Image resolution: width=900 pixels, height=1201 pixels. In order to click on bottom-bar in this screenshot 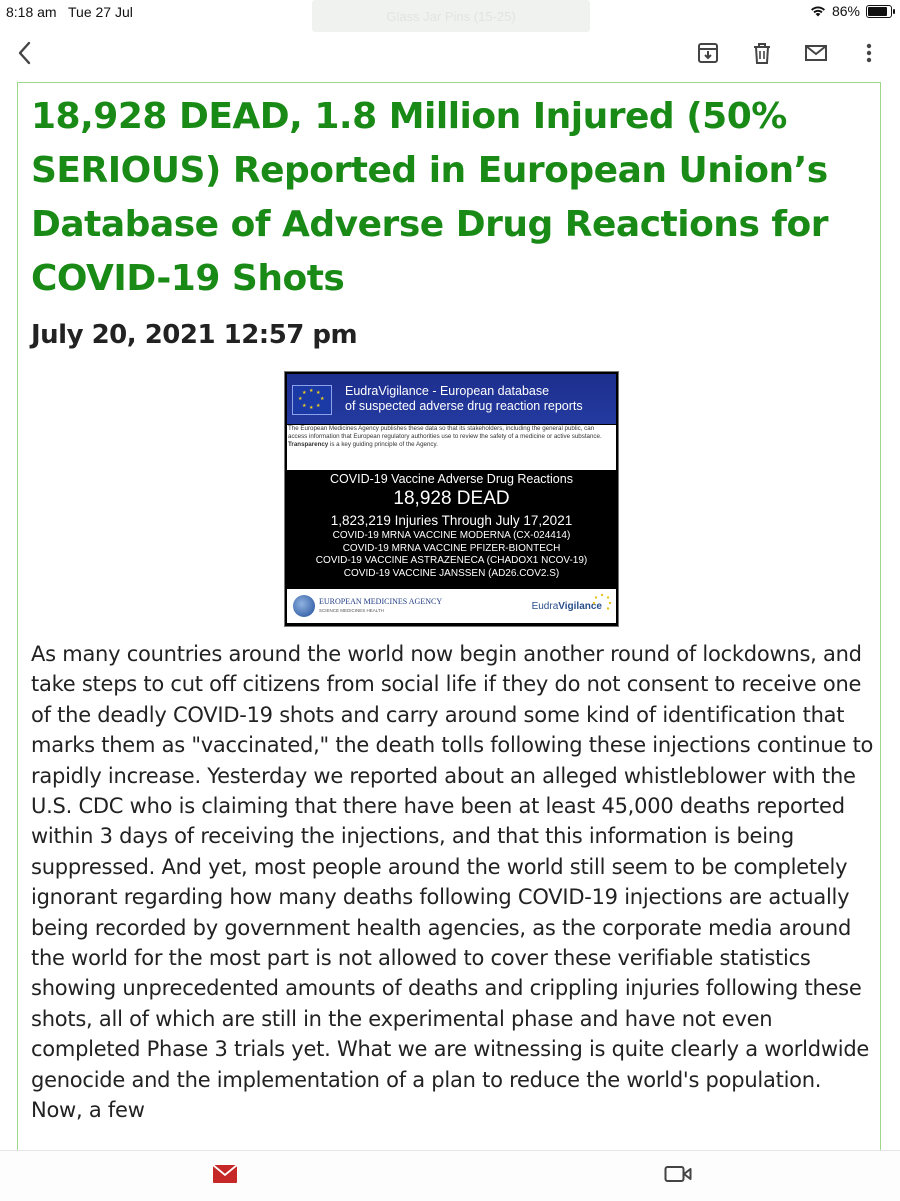, I will do `click(450, 1175)`.